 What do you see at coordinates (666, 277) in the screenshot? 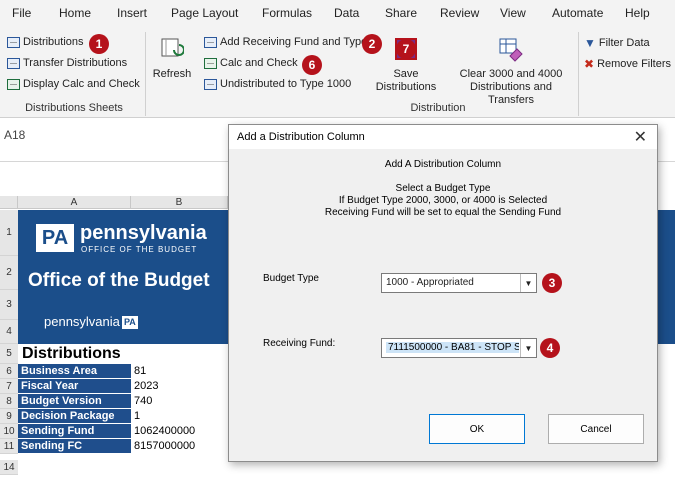
I see `banner-edge` at bounding box center [666, 277].